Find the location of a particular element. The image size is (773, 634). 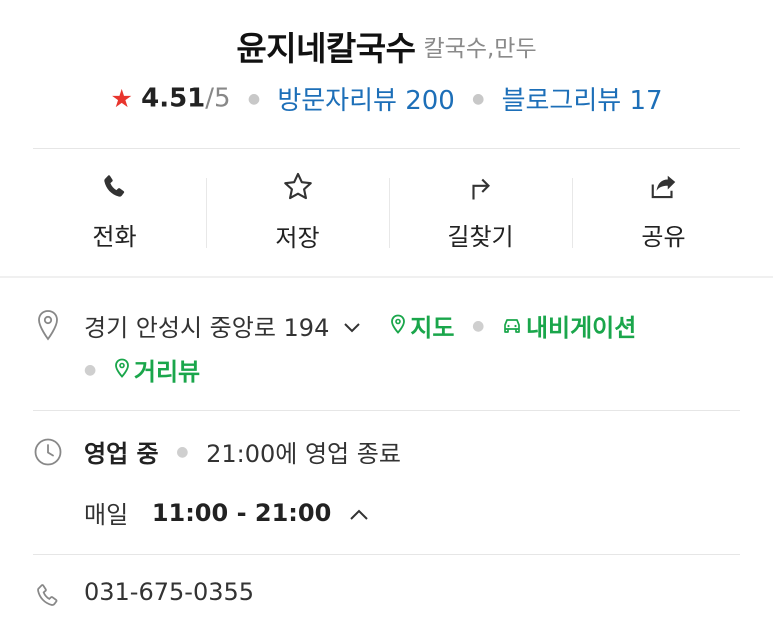

call-label: 전화 is located at coordinates (114, 237).